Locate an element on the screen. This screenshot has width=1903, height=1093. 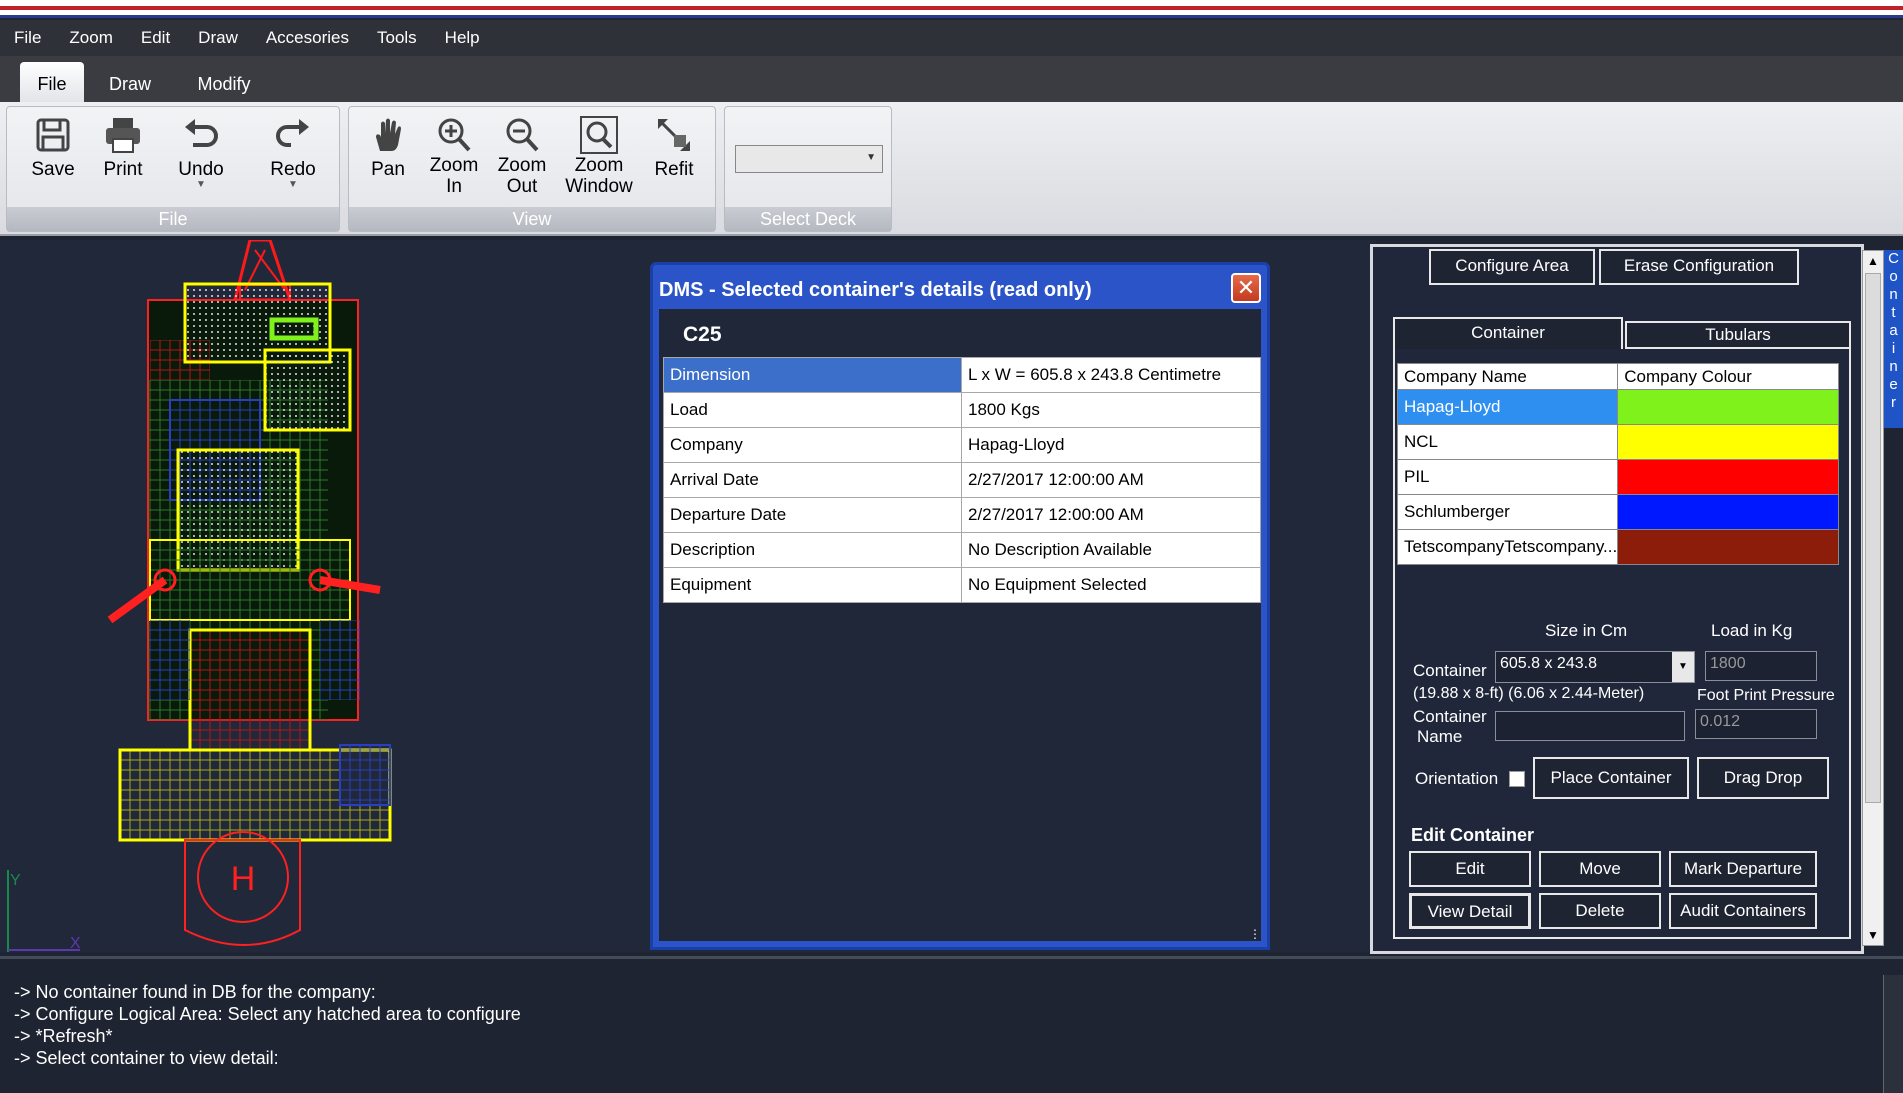
table-row: Description No Description Available is located at coordinates (962, 550).